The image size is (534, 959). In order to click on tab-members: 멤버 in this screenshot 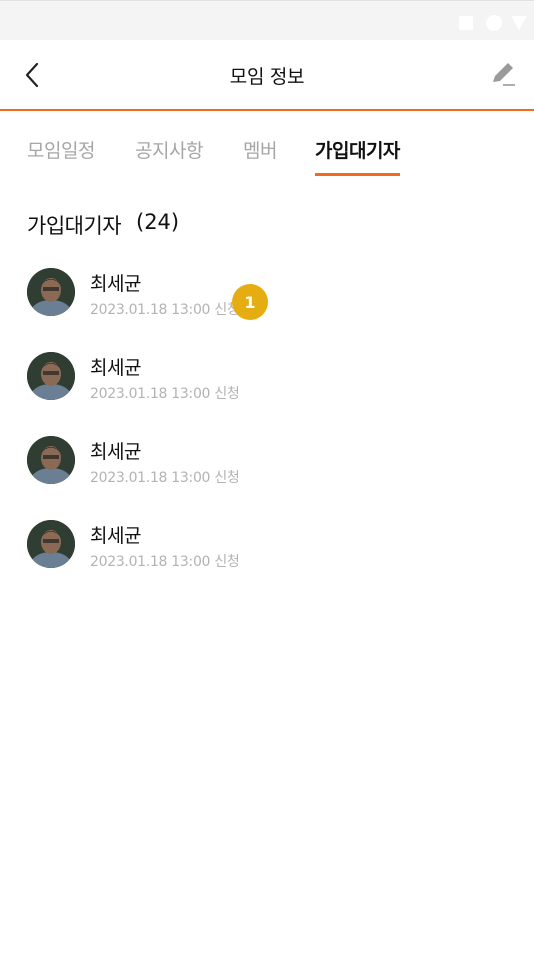, I will do `click(260, 154)`.